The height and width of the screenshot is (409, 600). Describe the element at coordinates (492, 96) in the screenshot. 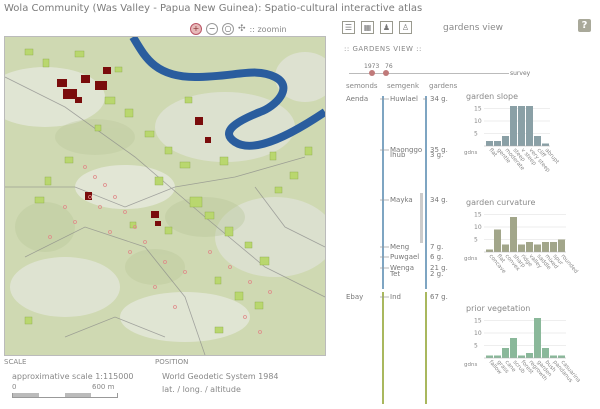

I see `histogram-title-slope: garden slope` at that location.